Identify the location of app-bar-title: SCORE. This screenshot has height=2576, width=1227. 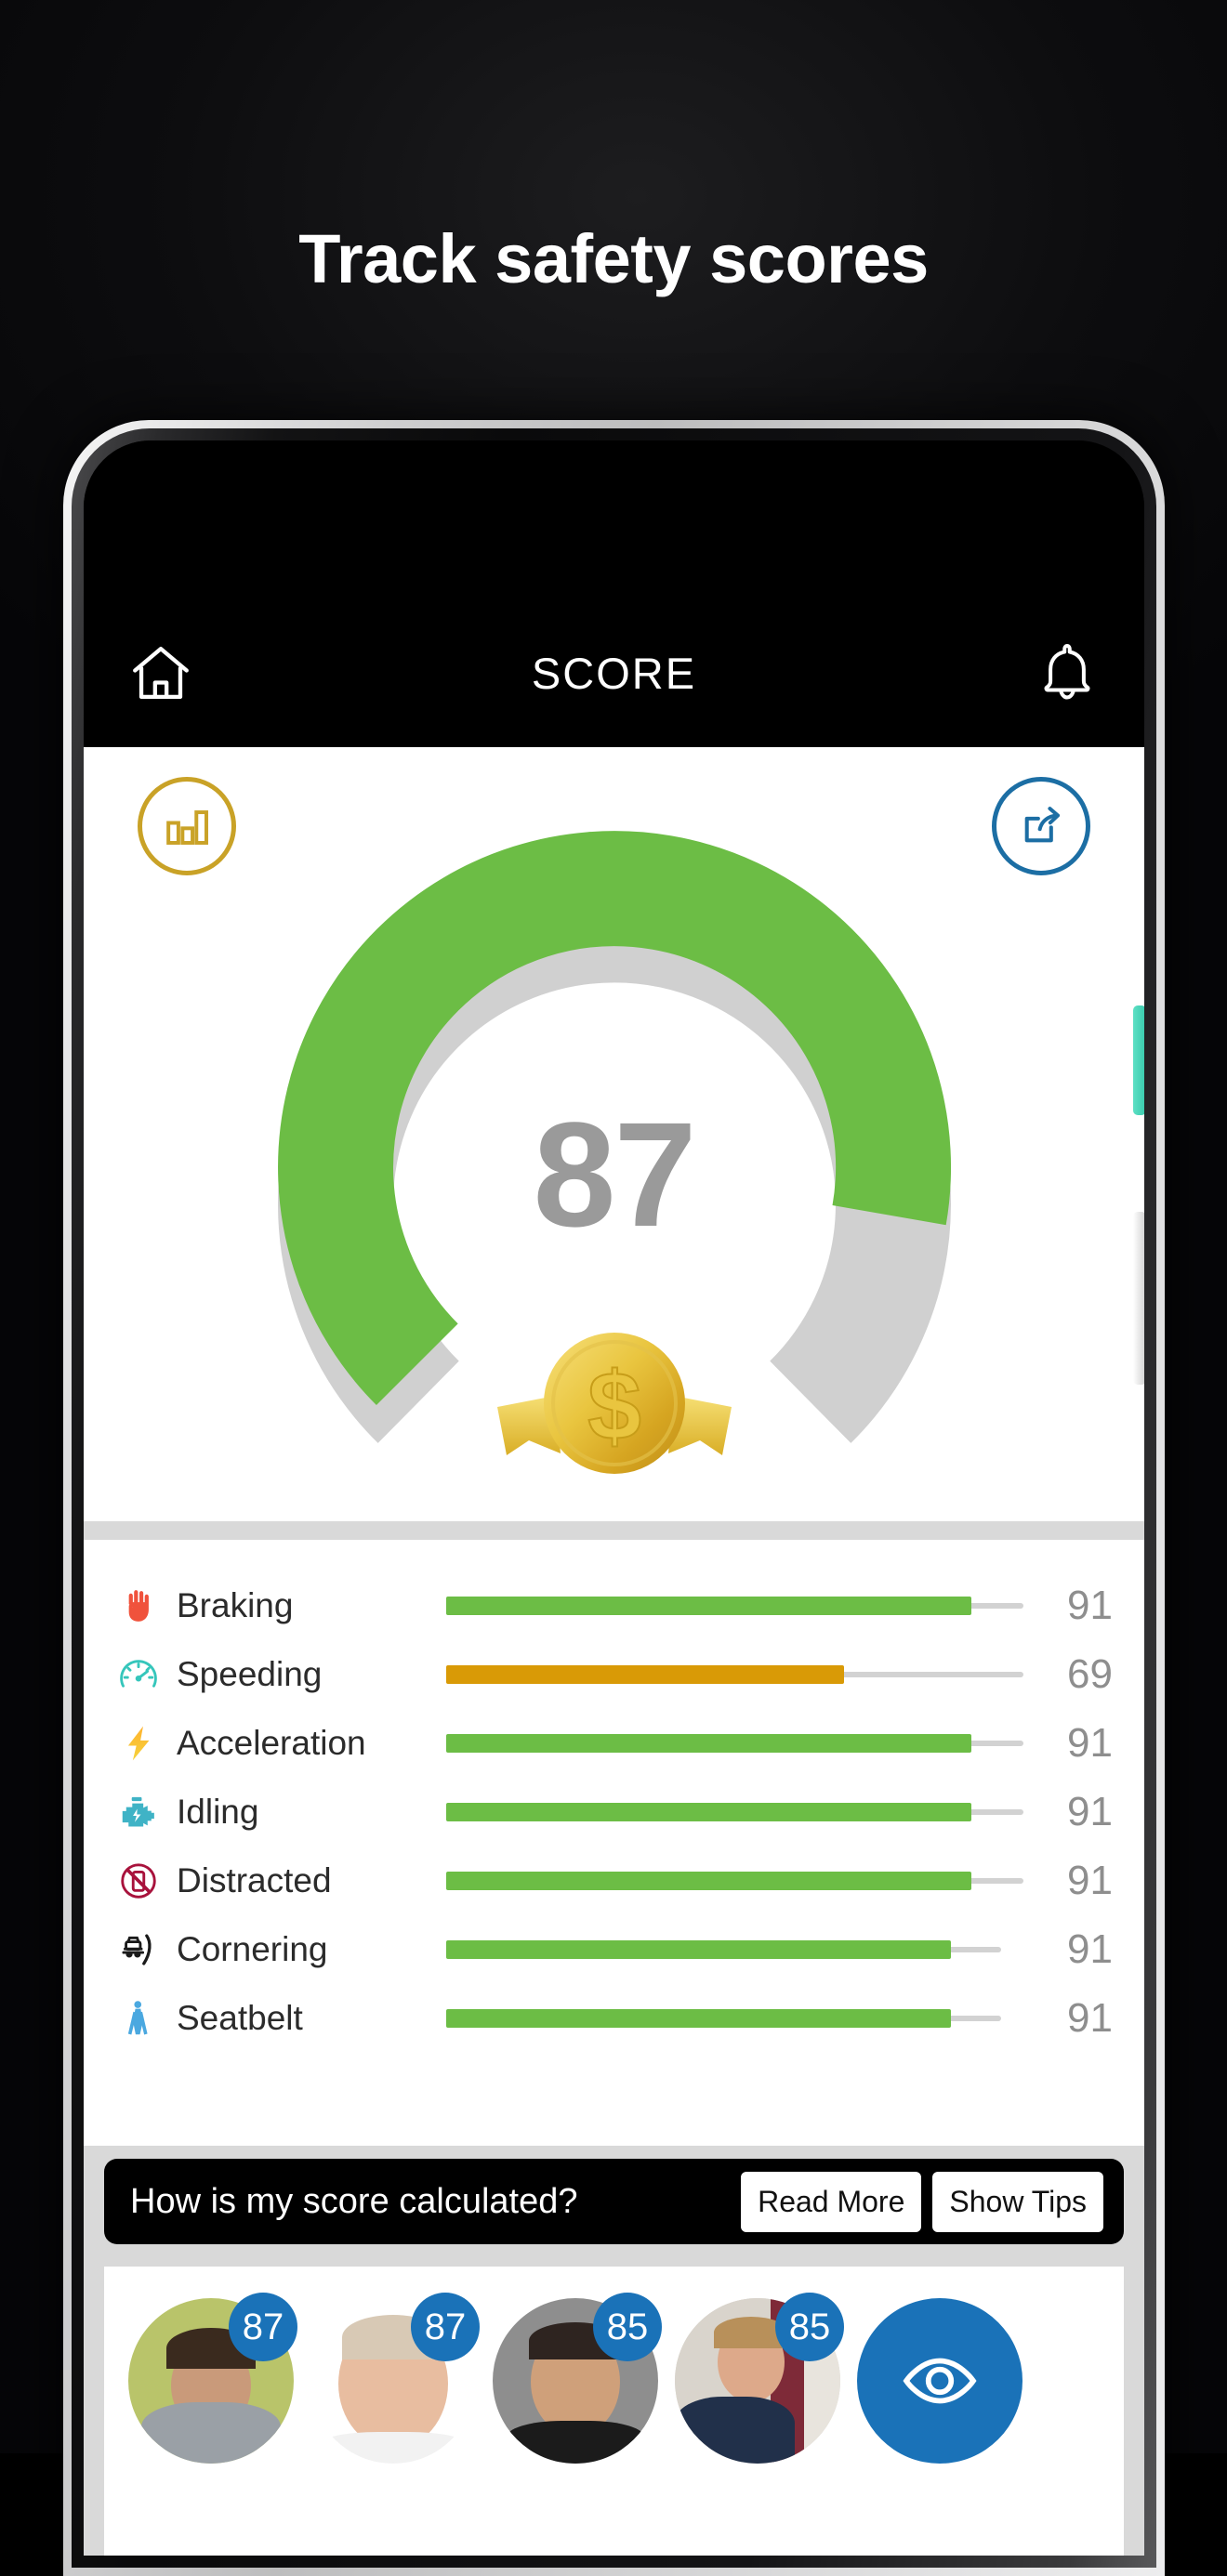
(614, 673).